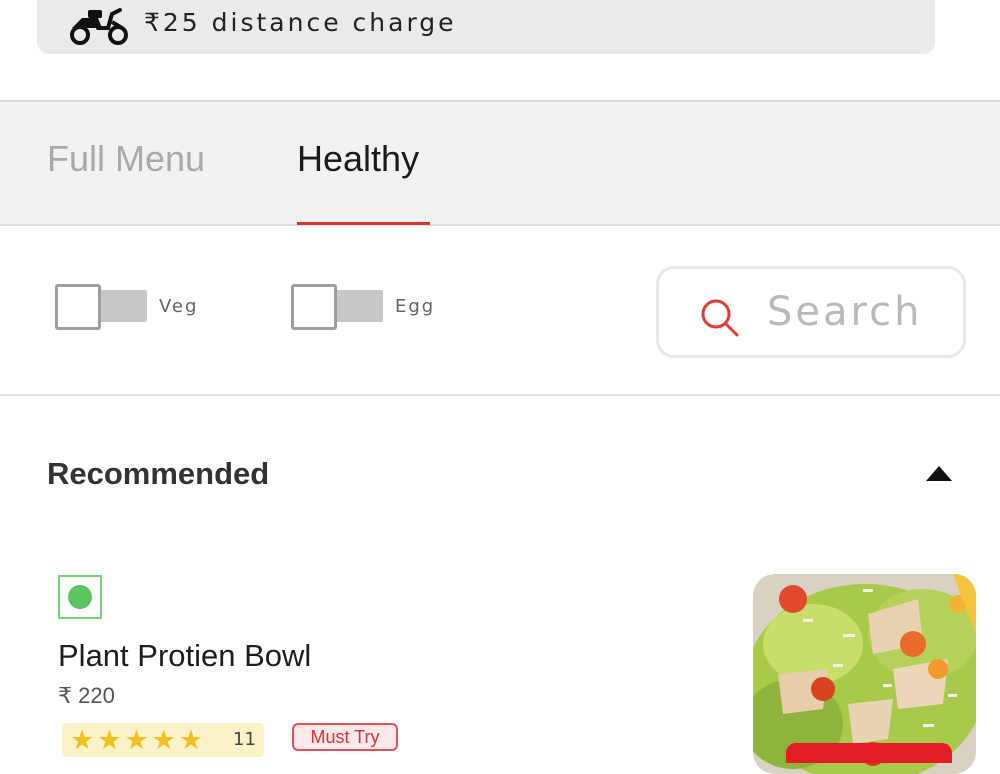  What do you see at coordinates (500, 395) in the screenshot?
I see `section-divider` at bounding box center [500, 395].